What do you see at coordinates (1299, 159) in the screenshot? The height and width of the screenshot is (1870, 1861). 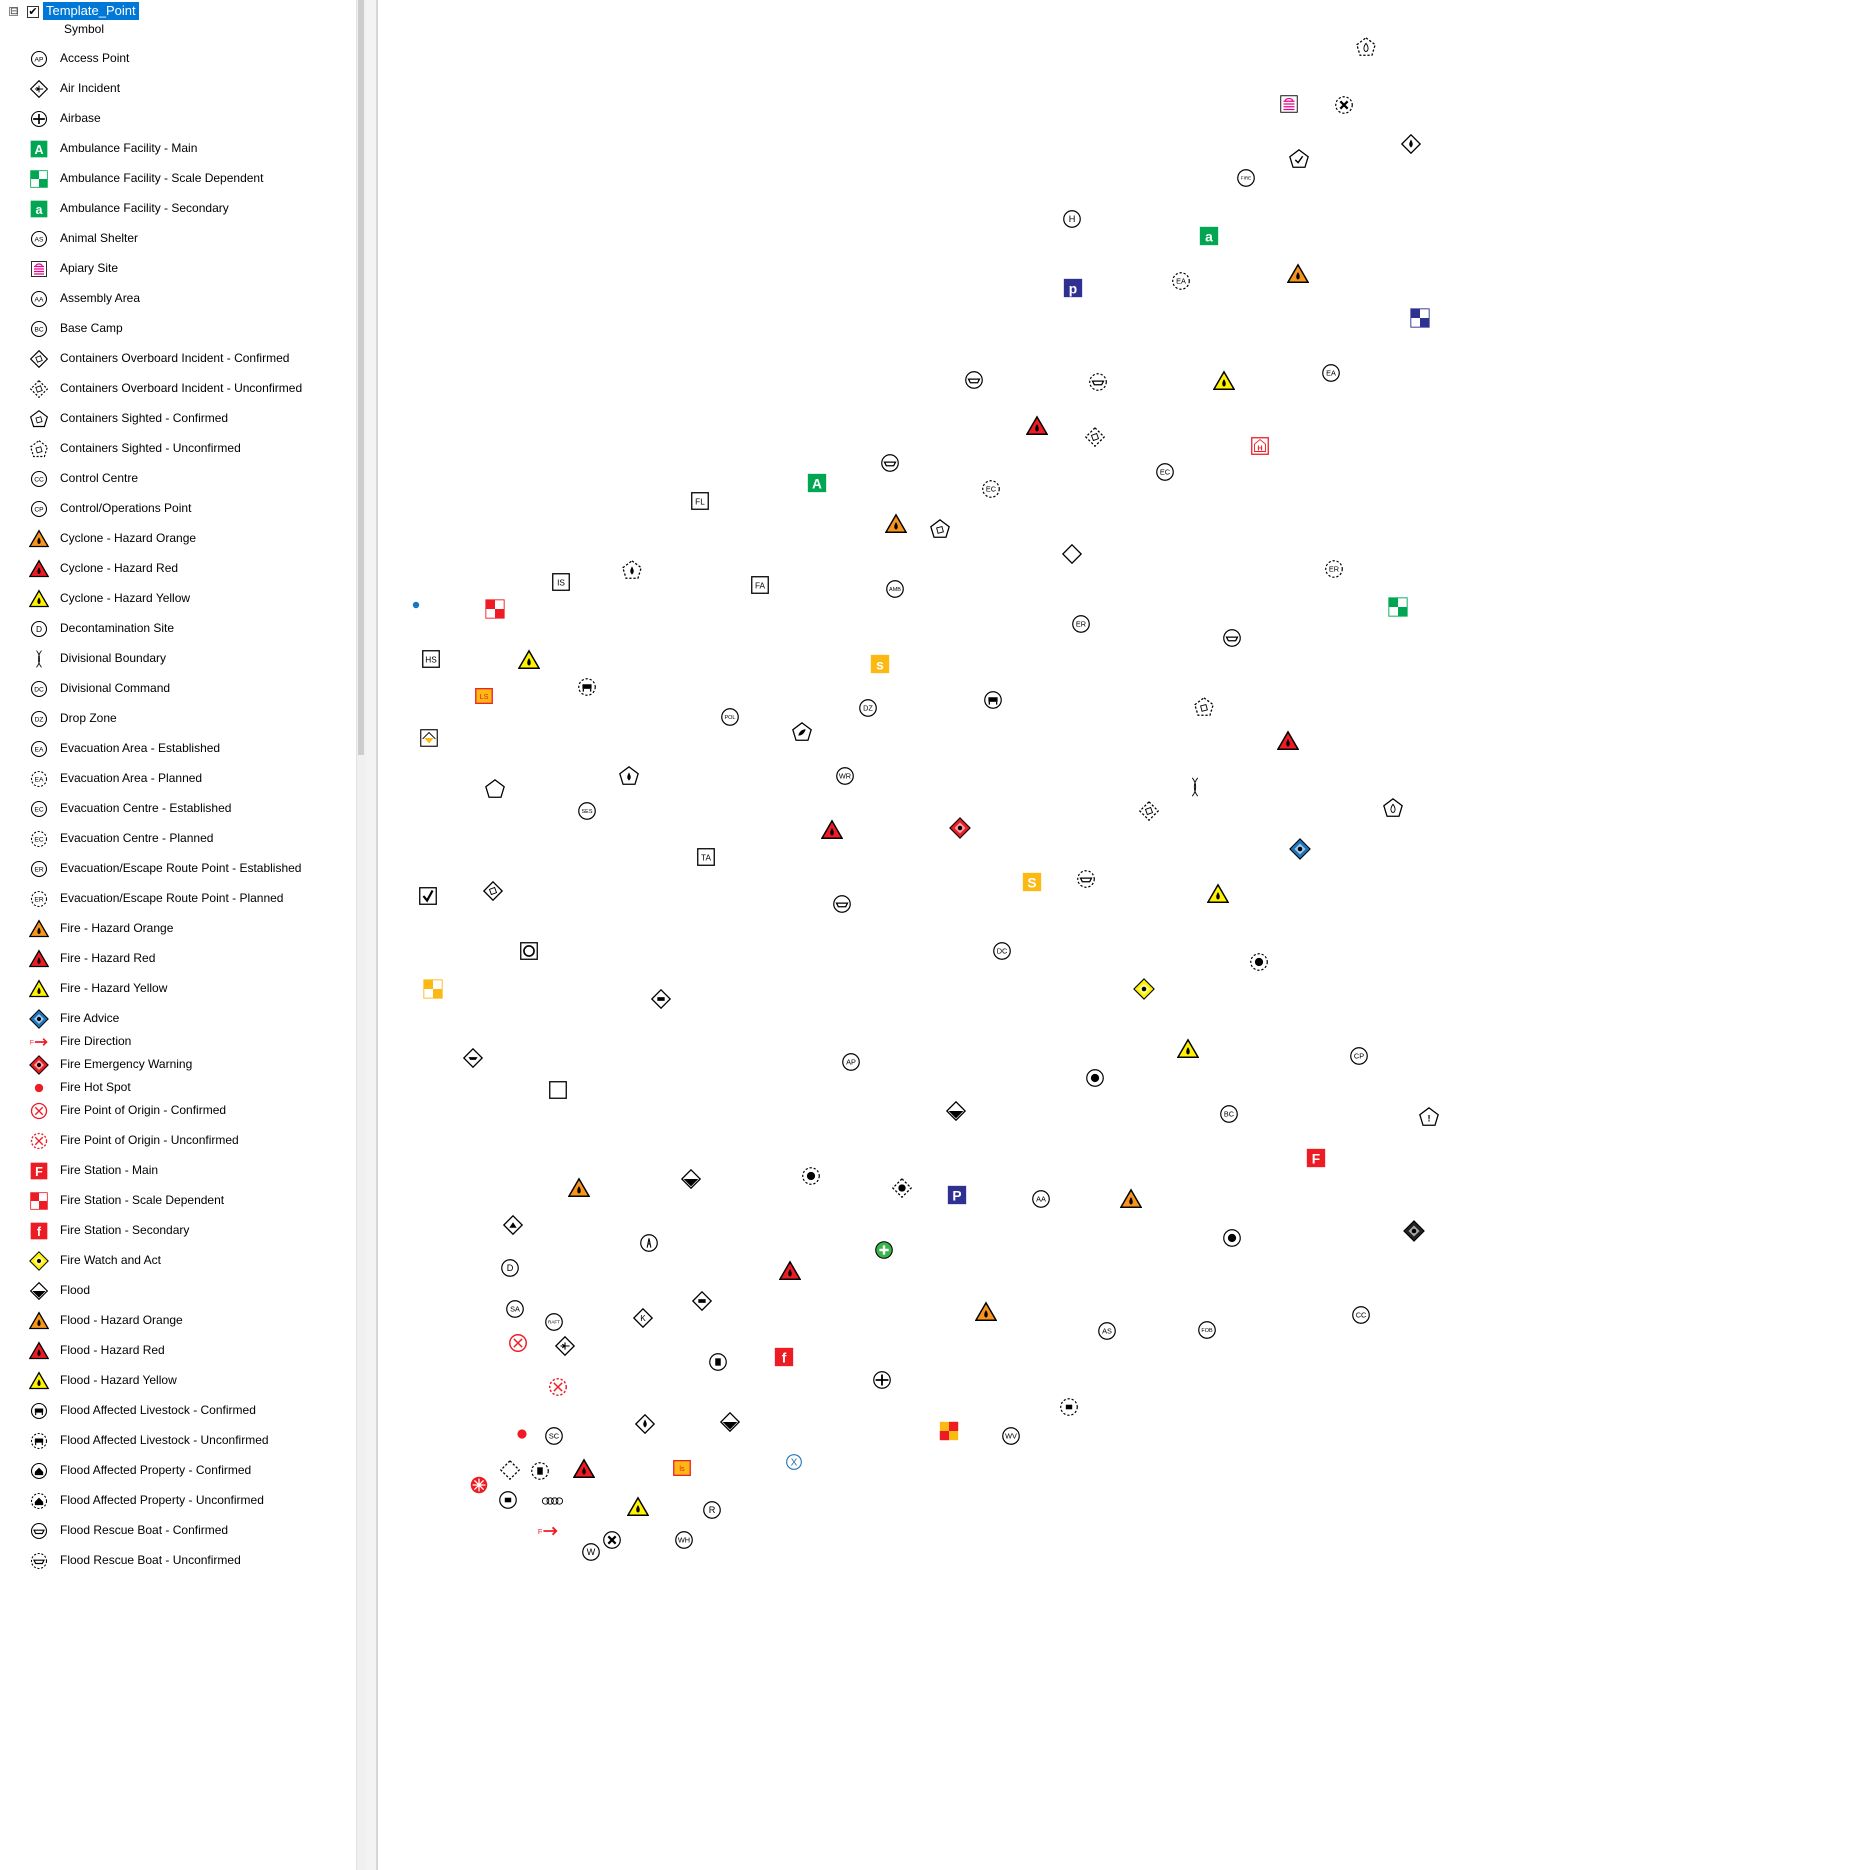 I see `map-marker-pentagon-check-icon` at bounding box center [1299, 159].